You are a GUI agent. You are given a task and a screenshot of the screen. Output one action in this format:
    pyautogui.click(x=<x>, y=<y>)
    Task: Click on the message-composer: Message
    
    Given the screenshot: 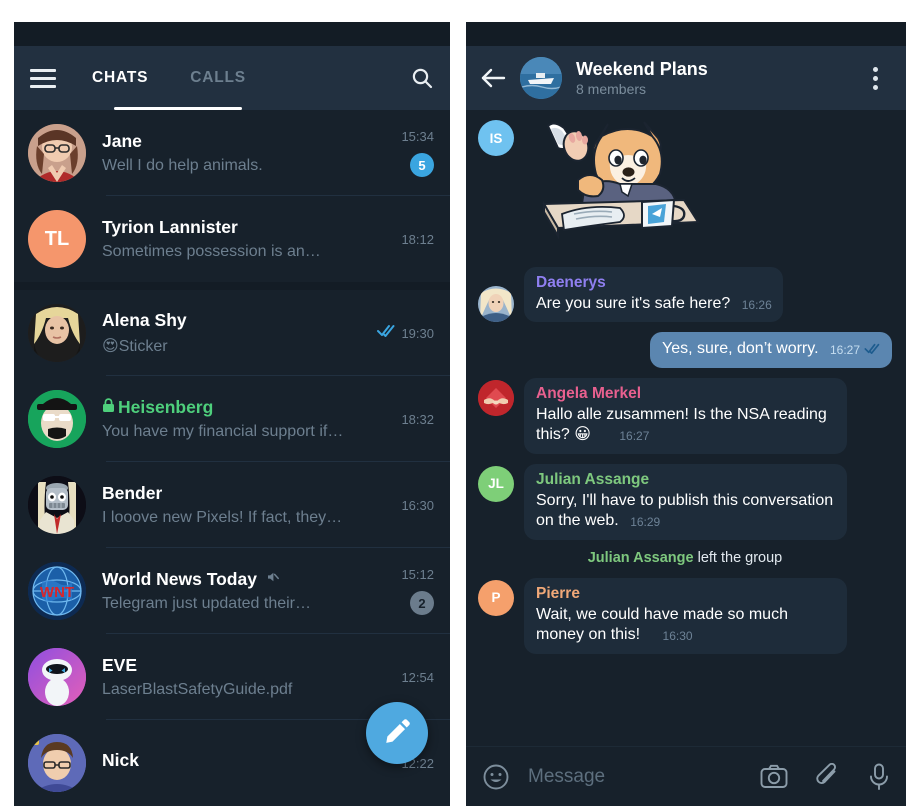 What is the action you would take?
    pyautogui.click(x=686, y=776)
    